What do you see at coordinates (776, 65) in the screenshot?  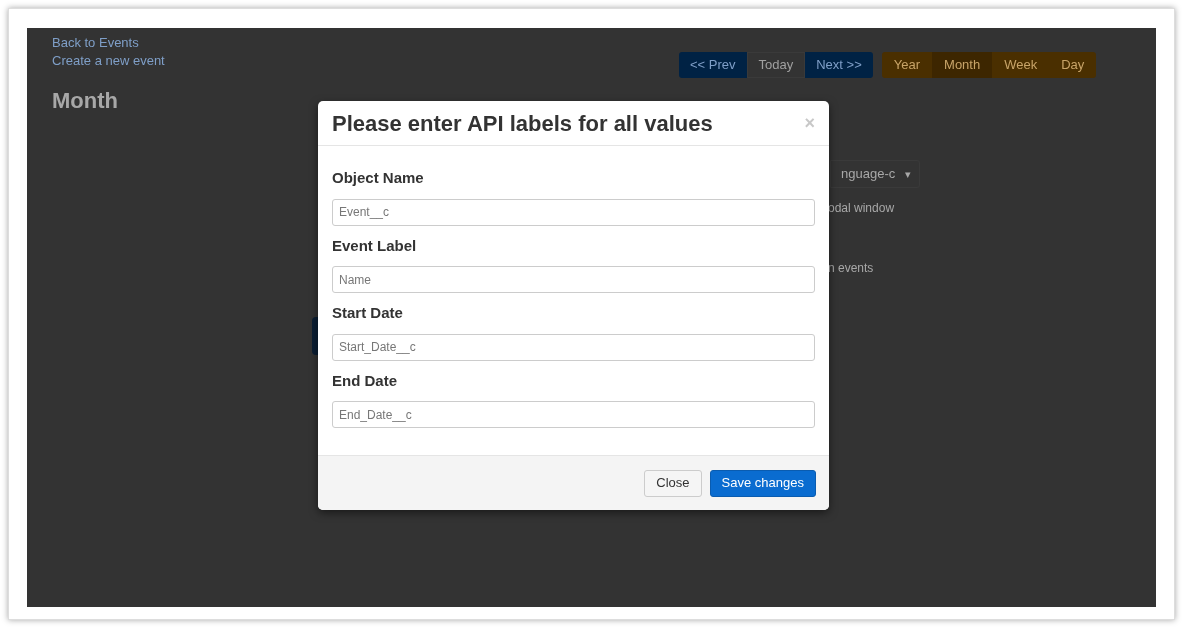 I see `nav-button: Today` at bounding box center [776, 65].